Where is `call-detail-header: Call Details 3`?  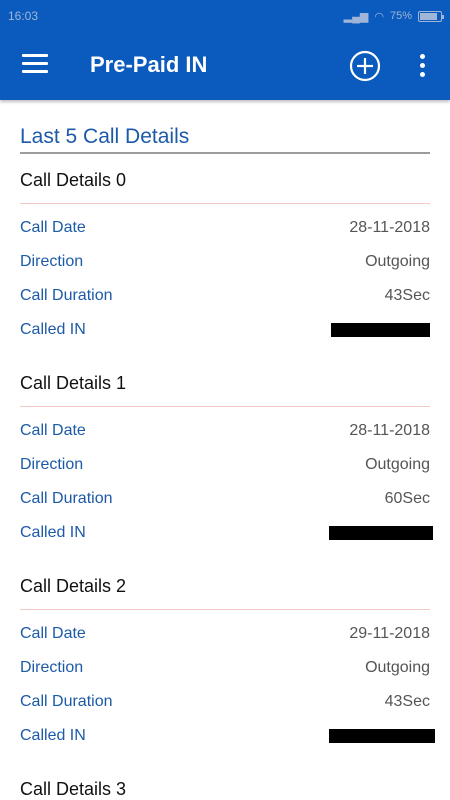
call-detail-header: Call Details 3 is located at coordinates (225, 781).